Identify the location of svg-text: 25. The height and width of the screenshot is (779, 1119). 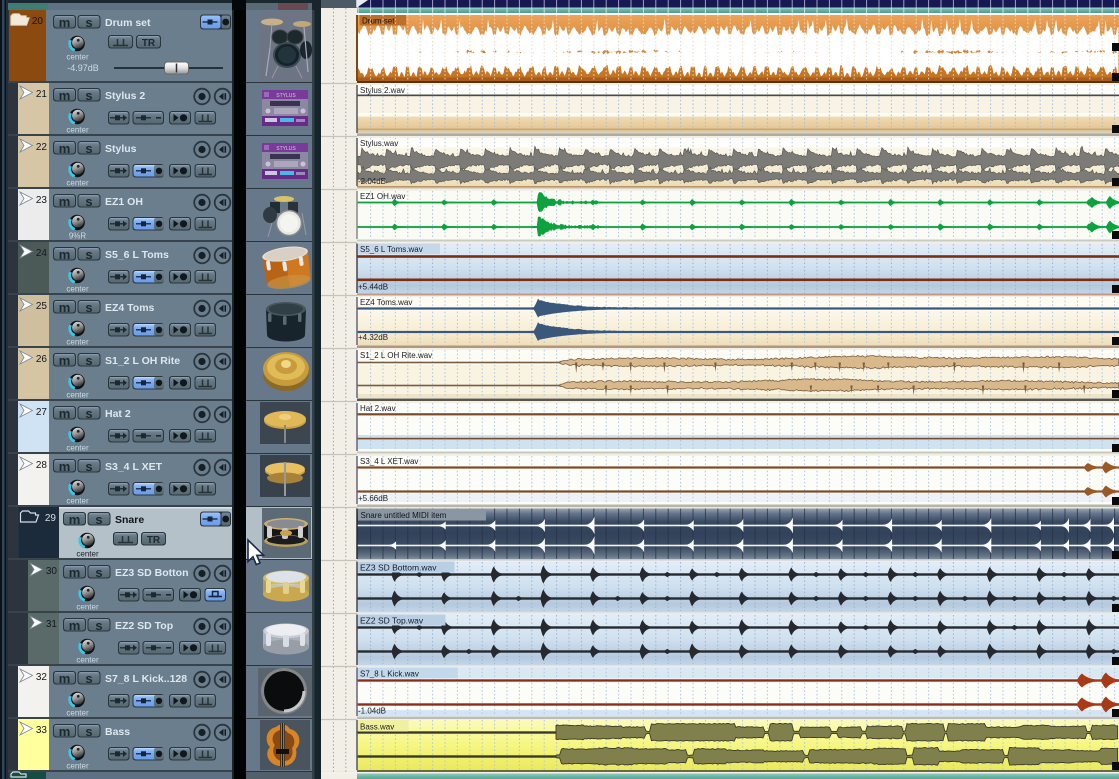
(42, 306).